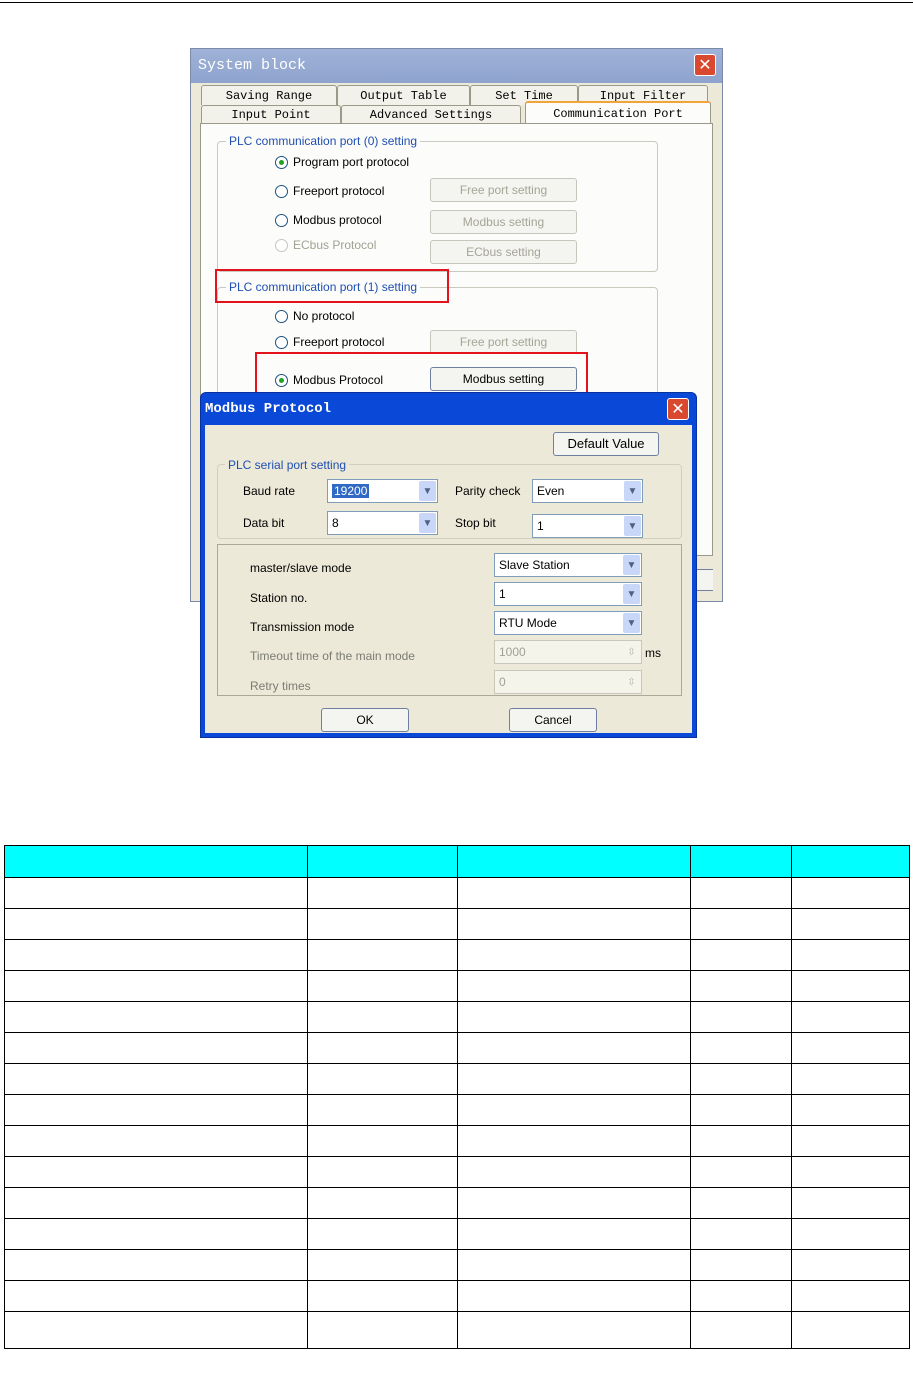 This screenshot has width=913, height=1381. I want to click on parity-check-value: Even, so click(551, 491).